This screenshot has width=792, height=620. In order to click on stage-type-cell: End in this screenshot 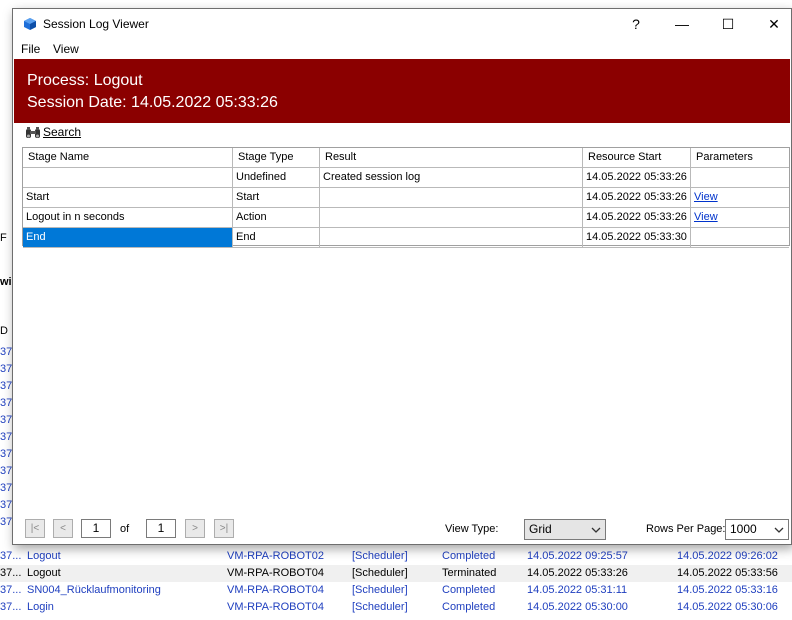, I will do `click(276, 238)`.